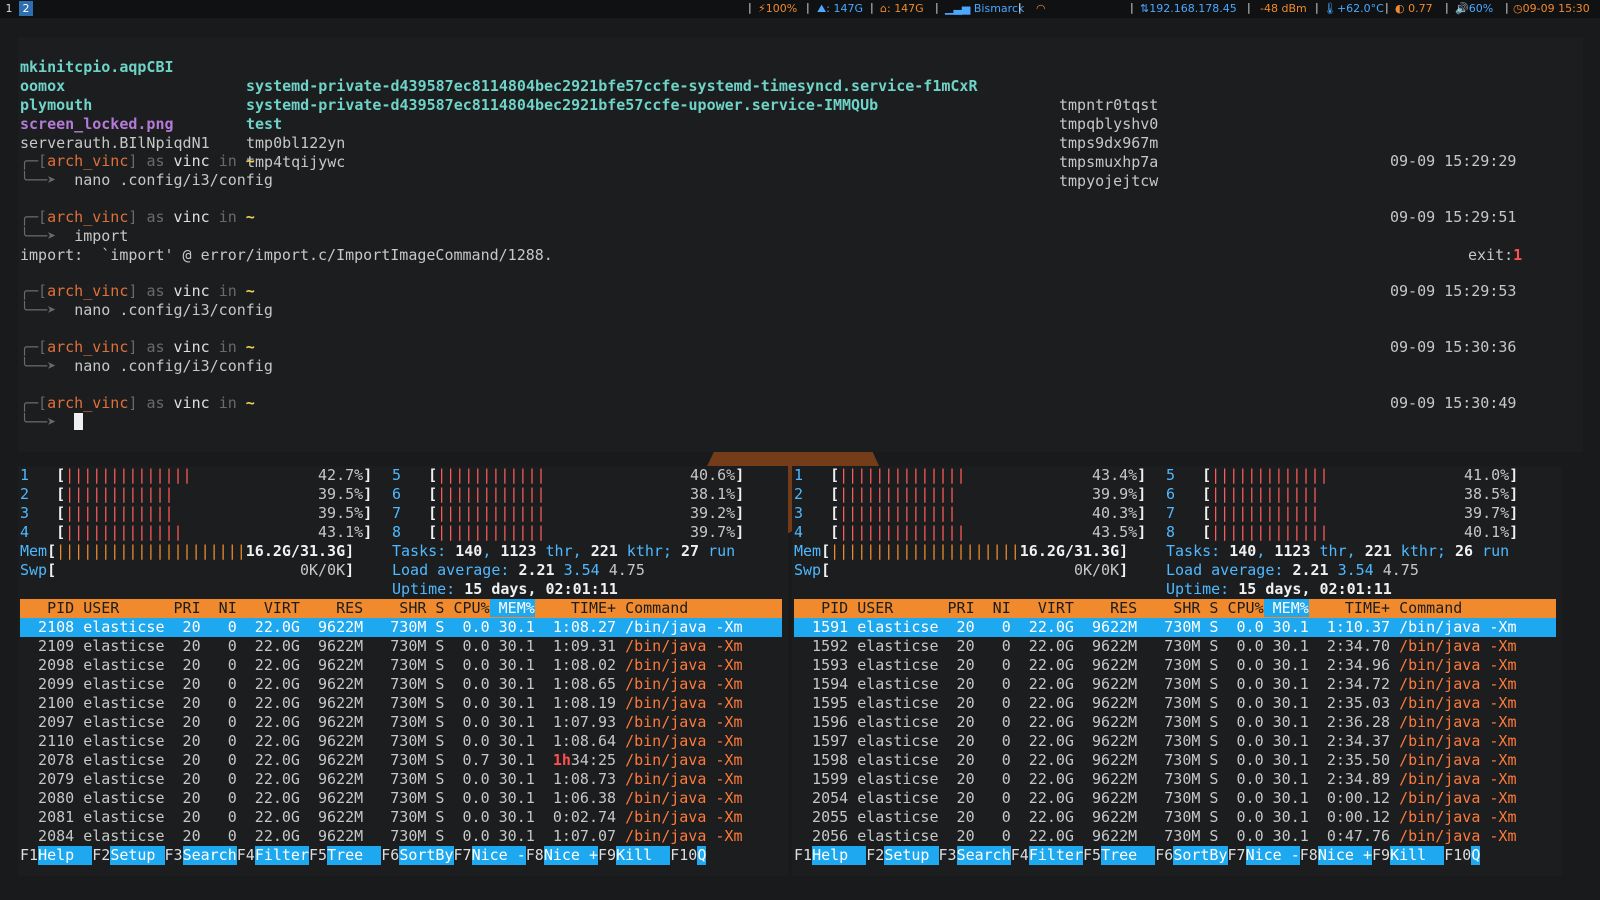 The height and width of the screenshot is (900, 1600). What do you see at coordinates (9, 8) in the screenshot?
I see `workspace-1-button: 1` at bounding box center [9, 8].